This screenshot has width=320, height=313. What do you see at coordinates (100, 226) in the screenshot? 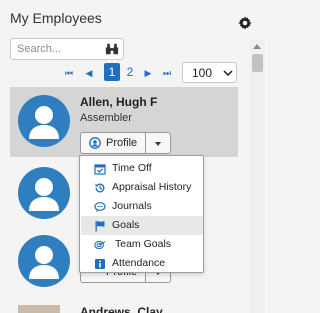
I see `flag-icon` at bounding box center [100, 226].